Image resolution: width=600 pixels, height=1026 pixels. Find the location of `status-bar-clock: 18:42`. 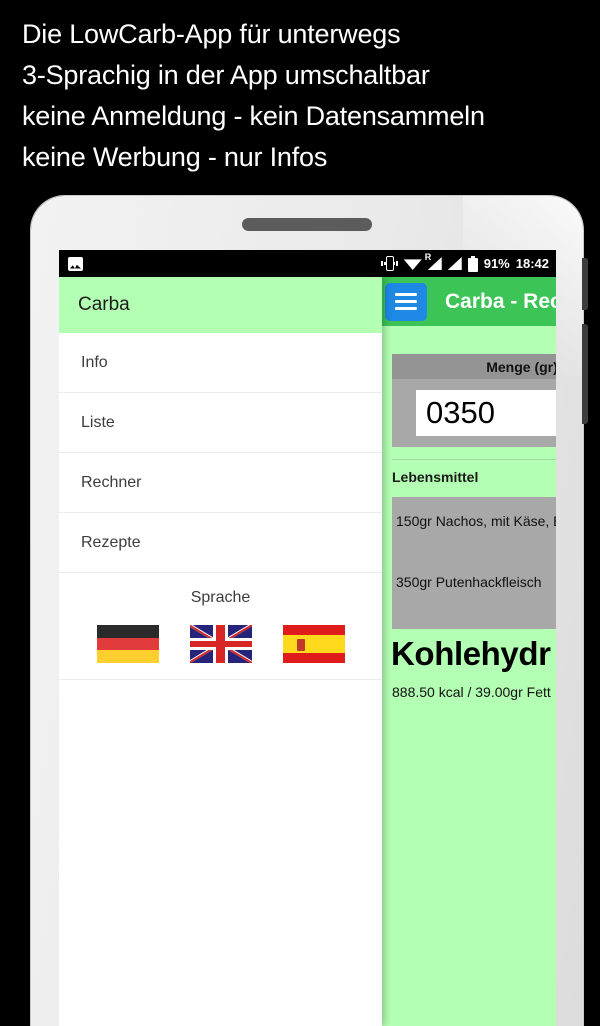

status-bar-clock: 18:42 is located at coordinates (532, 263).